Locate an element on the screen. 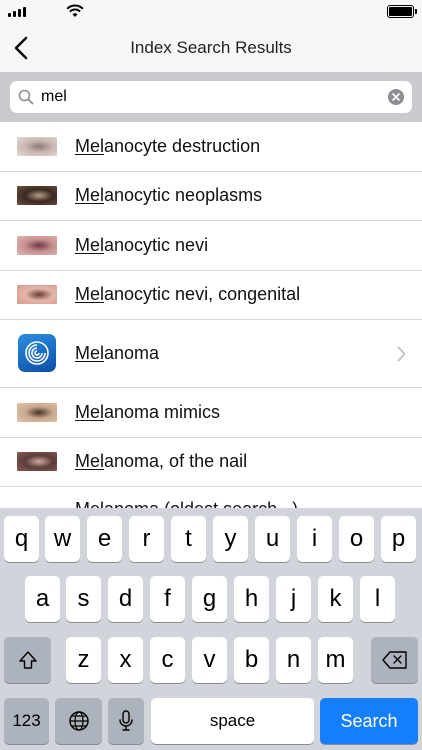 The height and width of the screenshot is (750, 422). key-j: j is located at coordinates (293, 599).